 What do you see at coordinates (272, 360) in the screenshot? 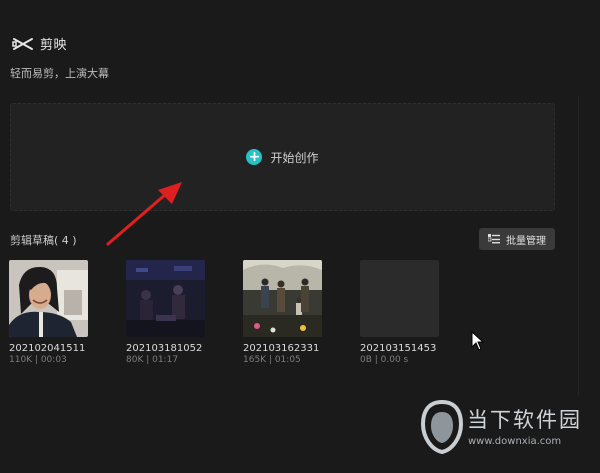
I see `draft-meta: 165K | 01:05` at bounding box center [272, 360].